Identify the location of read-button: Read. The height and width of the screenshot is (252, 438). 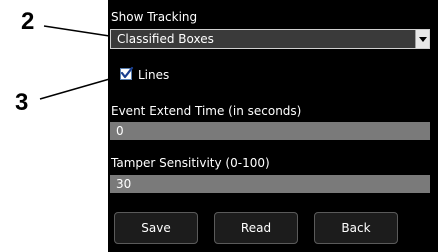
(256, 228).